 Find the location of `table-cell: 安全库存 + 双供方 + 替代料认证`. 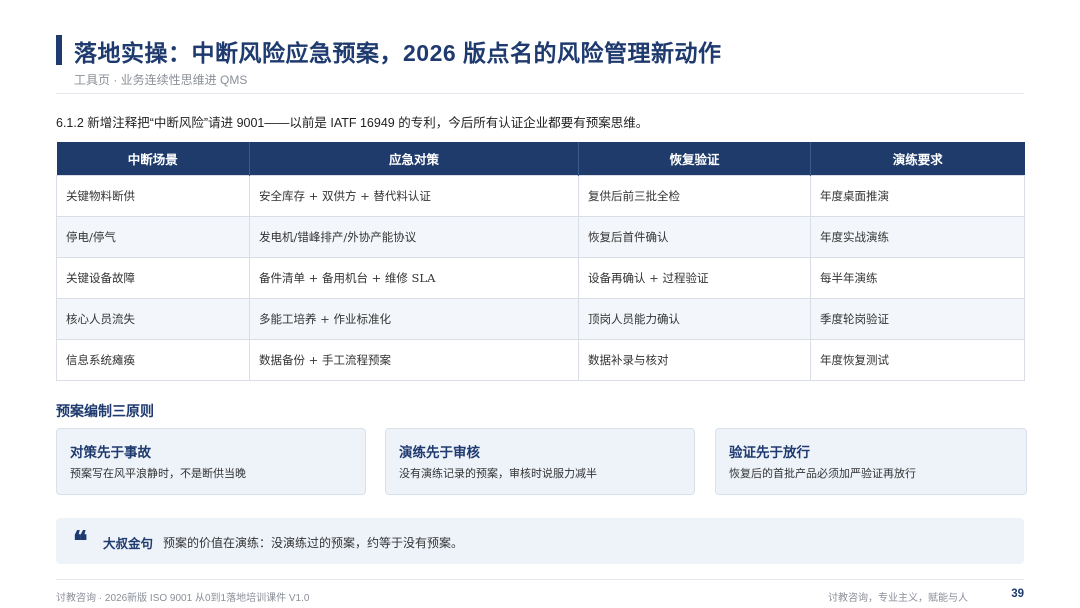

table-cell: 安全库存 + 双供方 + 替代料认证 is located at coordinates (414, 196).